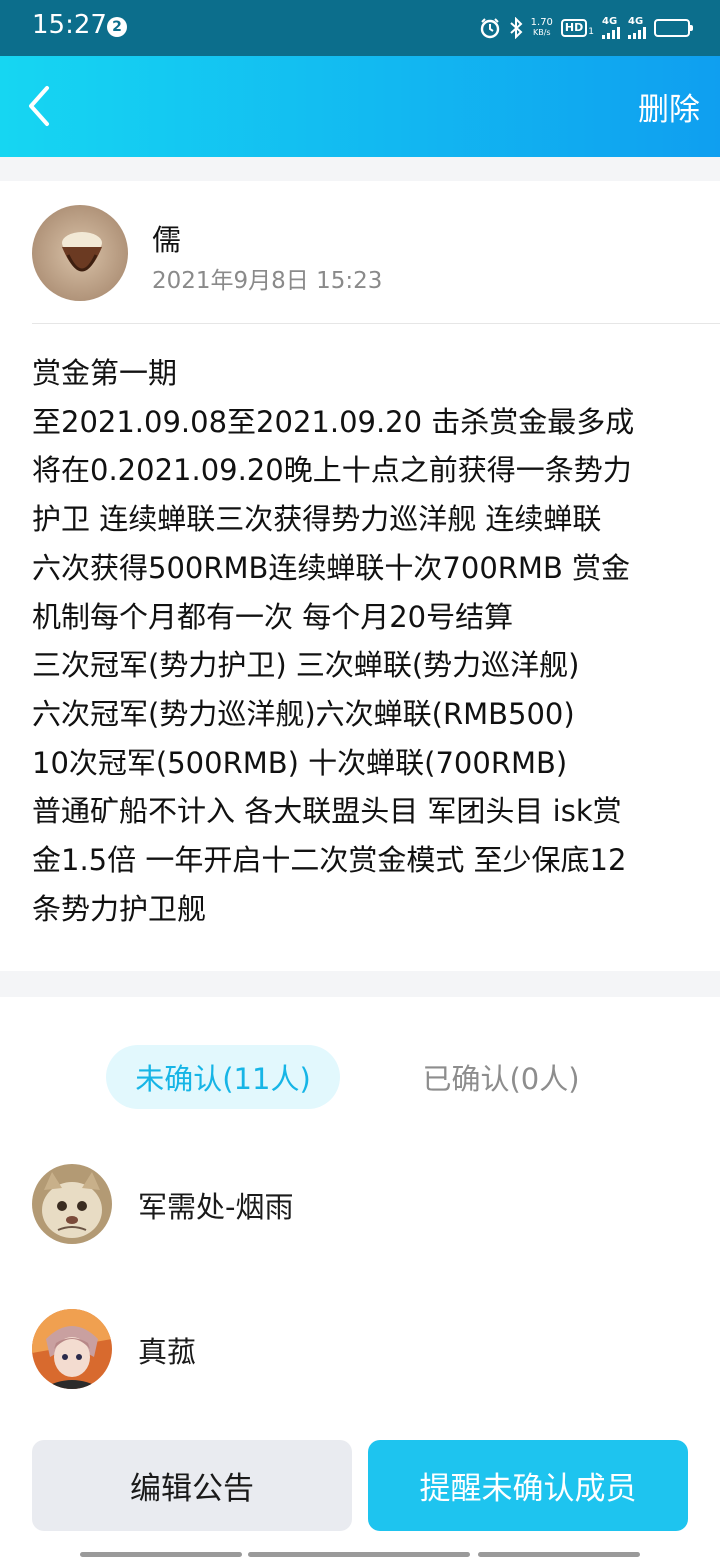 This screenshot has width=720, height=1560. What do you see at coordinates (223, 1077) in the screenshot?
I see `tab-unconfirmed: 未确认(11人)` at bounding box center [223, 1077].